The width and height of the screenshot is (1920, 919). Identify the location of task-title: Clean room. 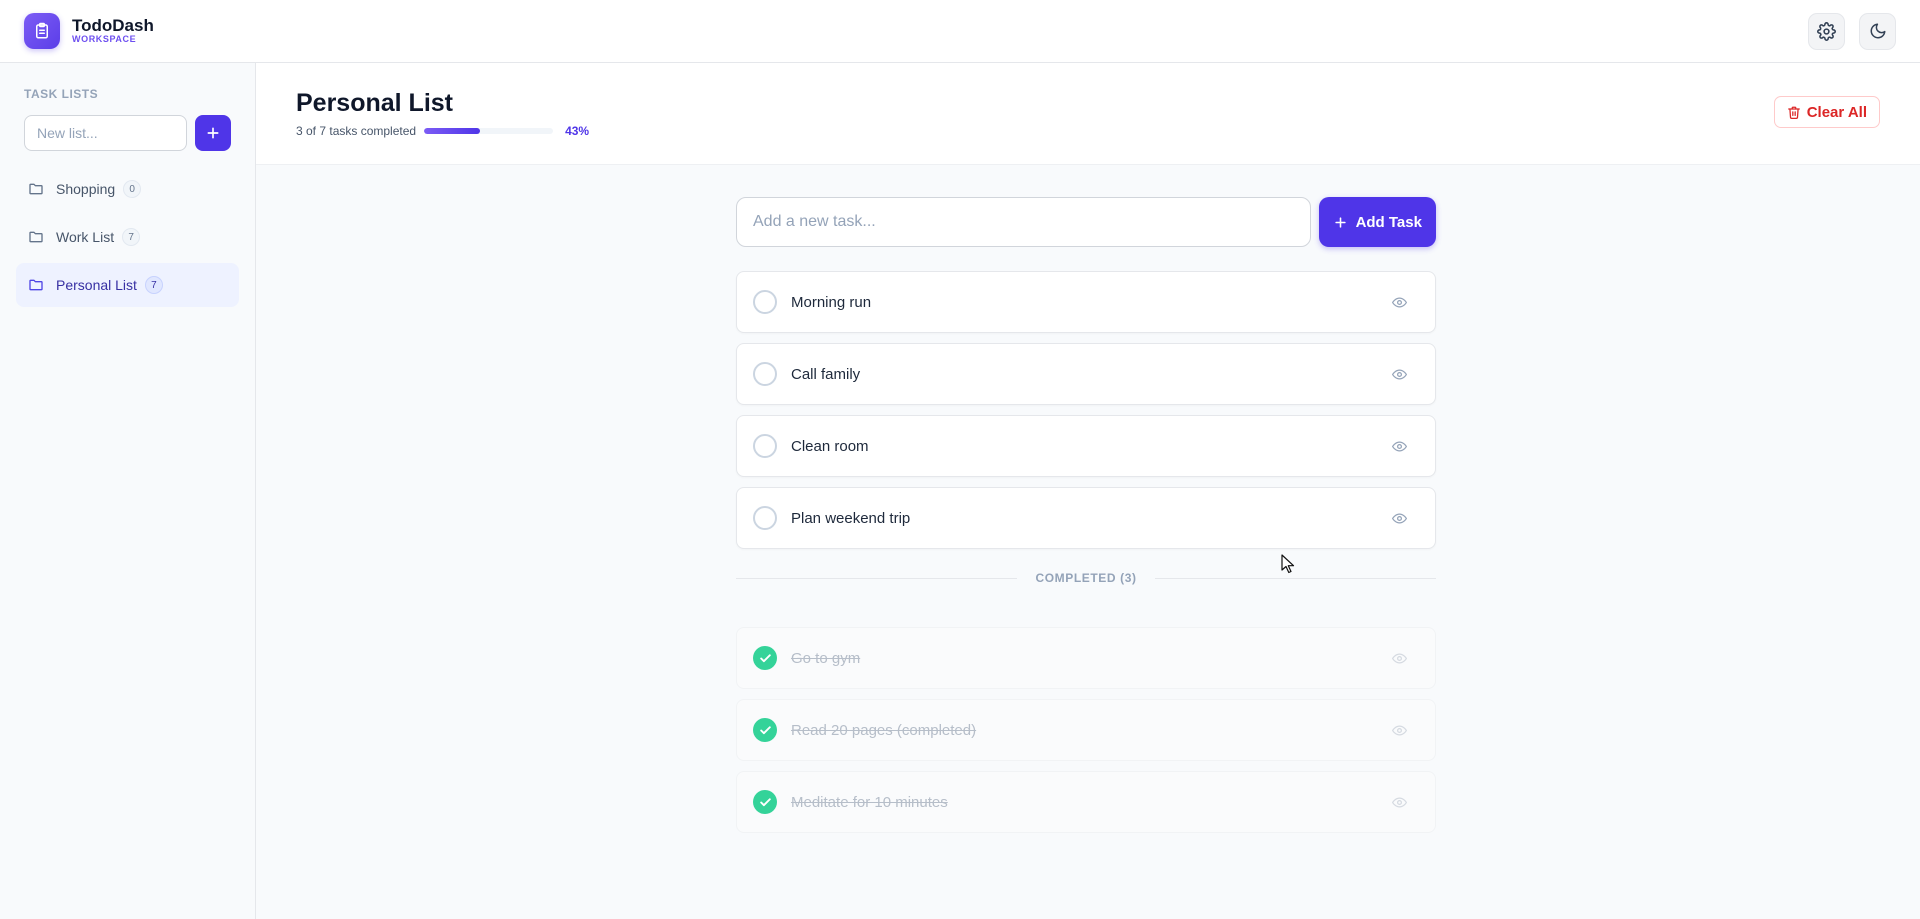
(830, 446).